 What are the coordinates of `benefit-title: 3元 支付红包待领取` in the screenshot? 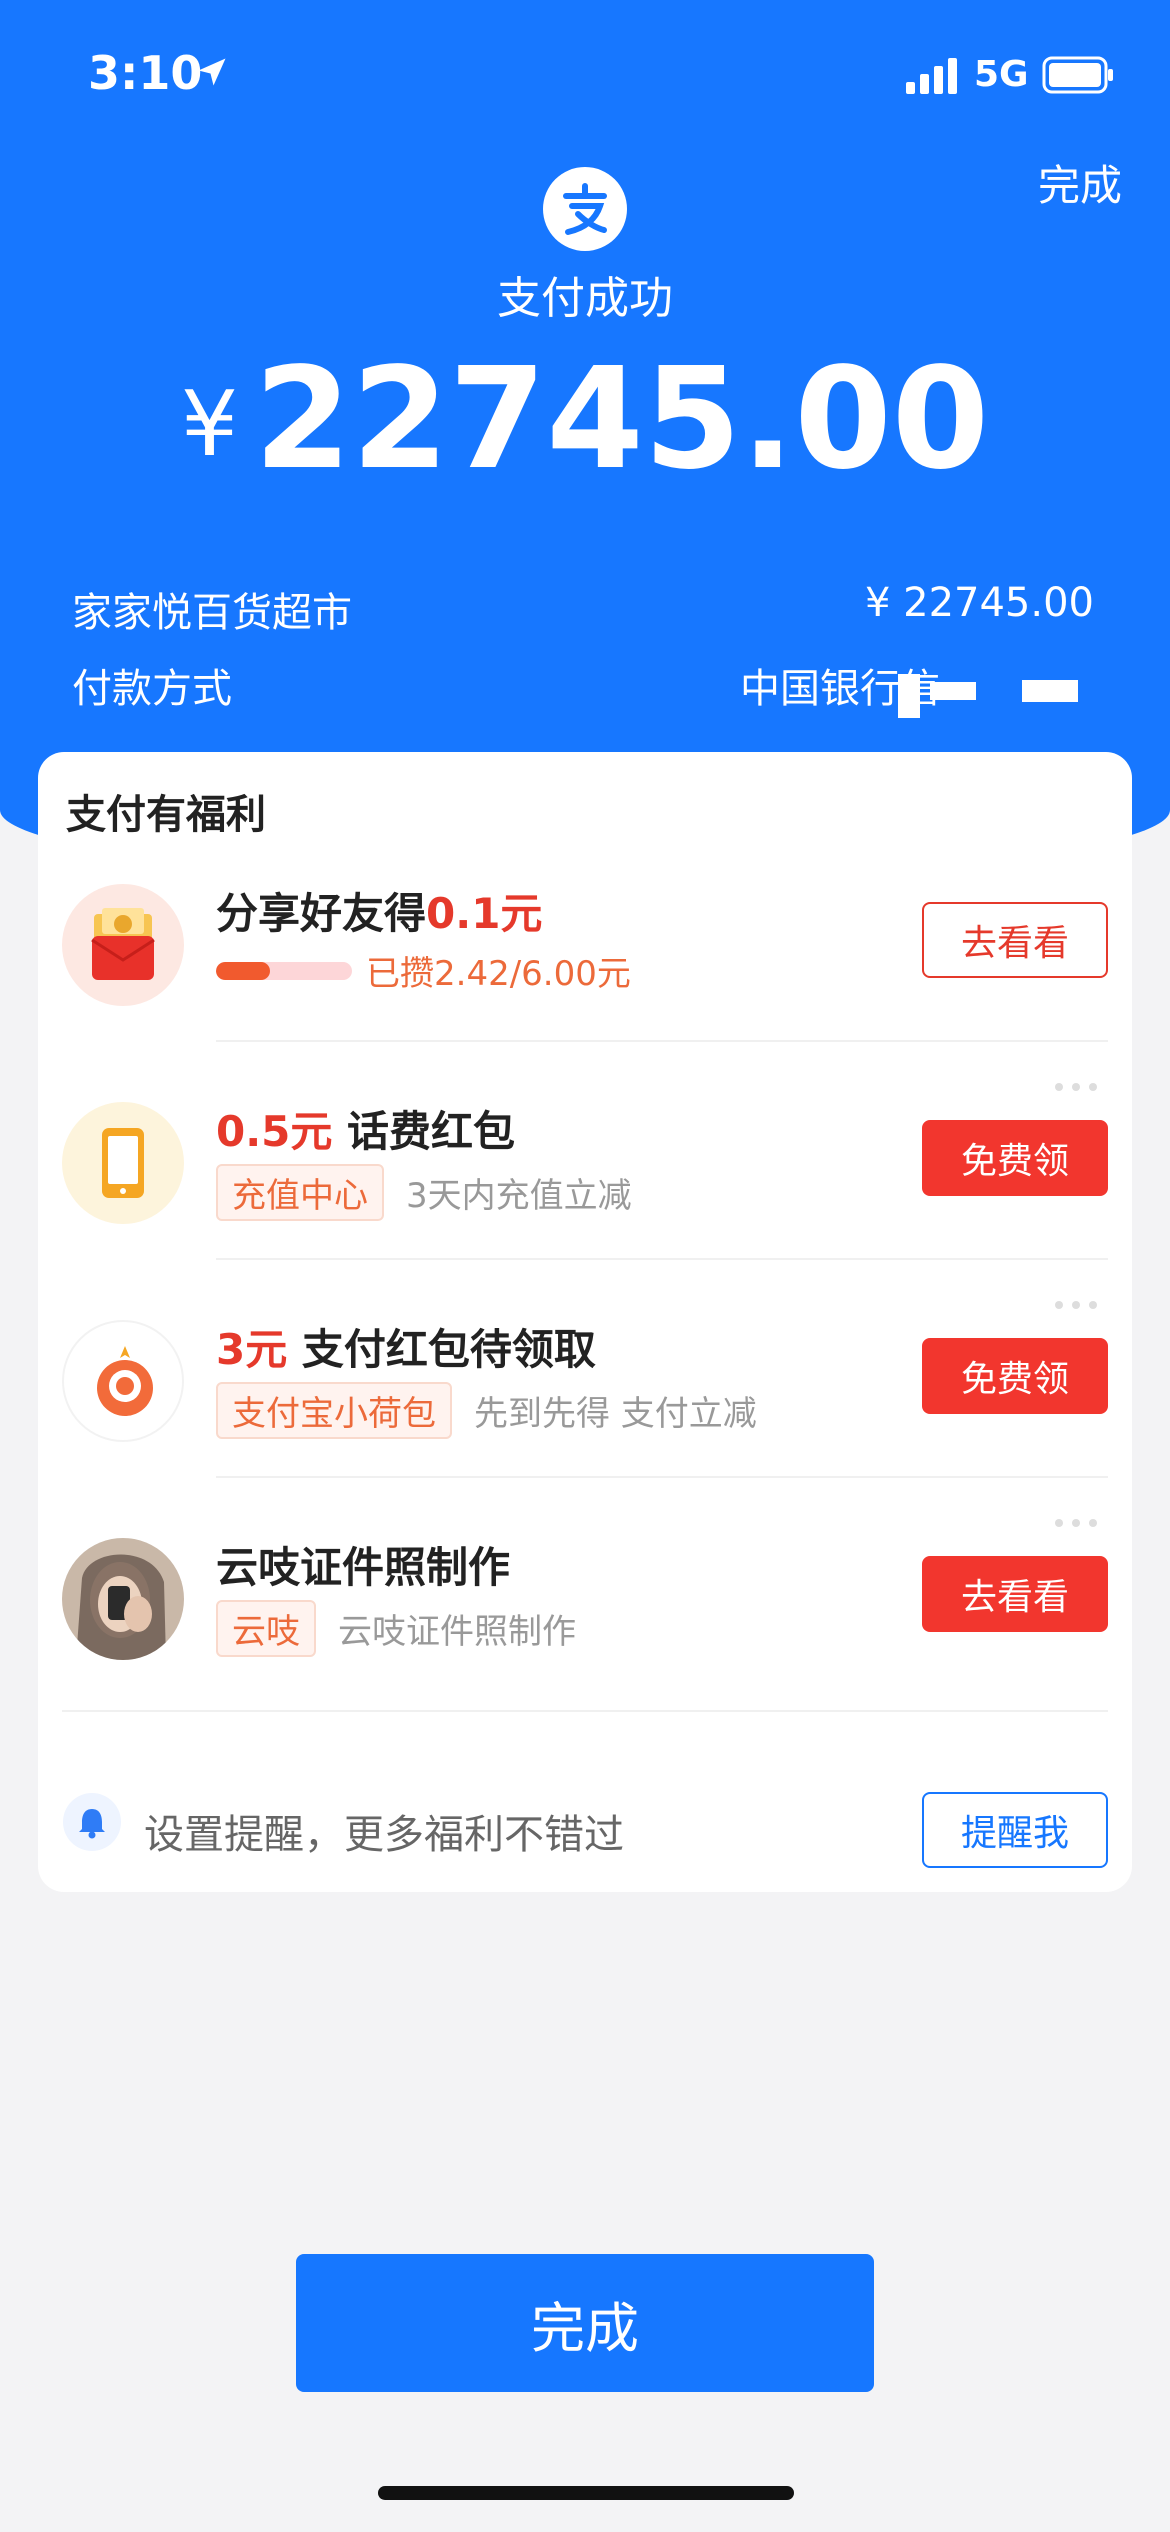 It's located at (406, 1346).